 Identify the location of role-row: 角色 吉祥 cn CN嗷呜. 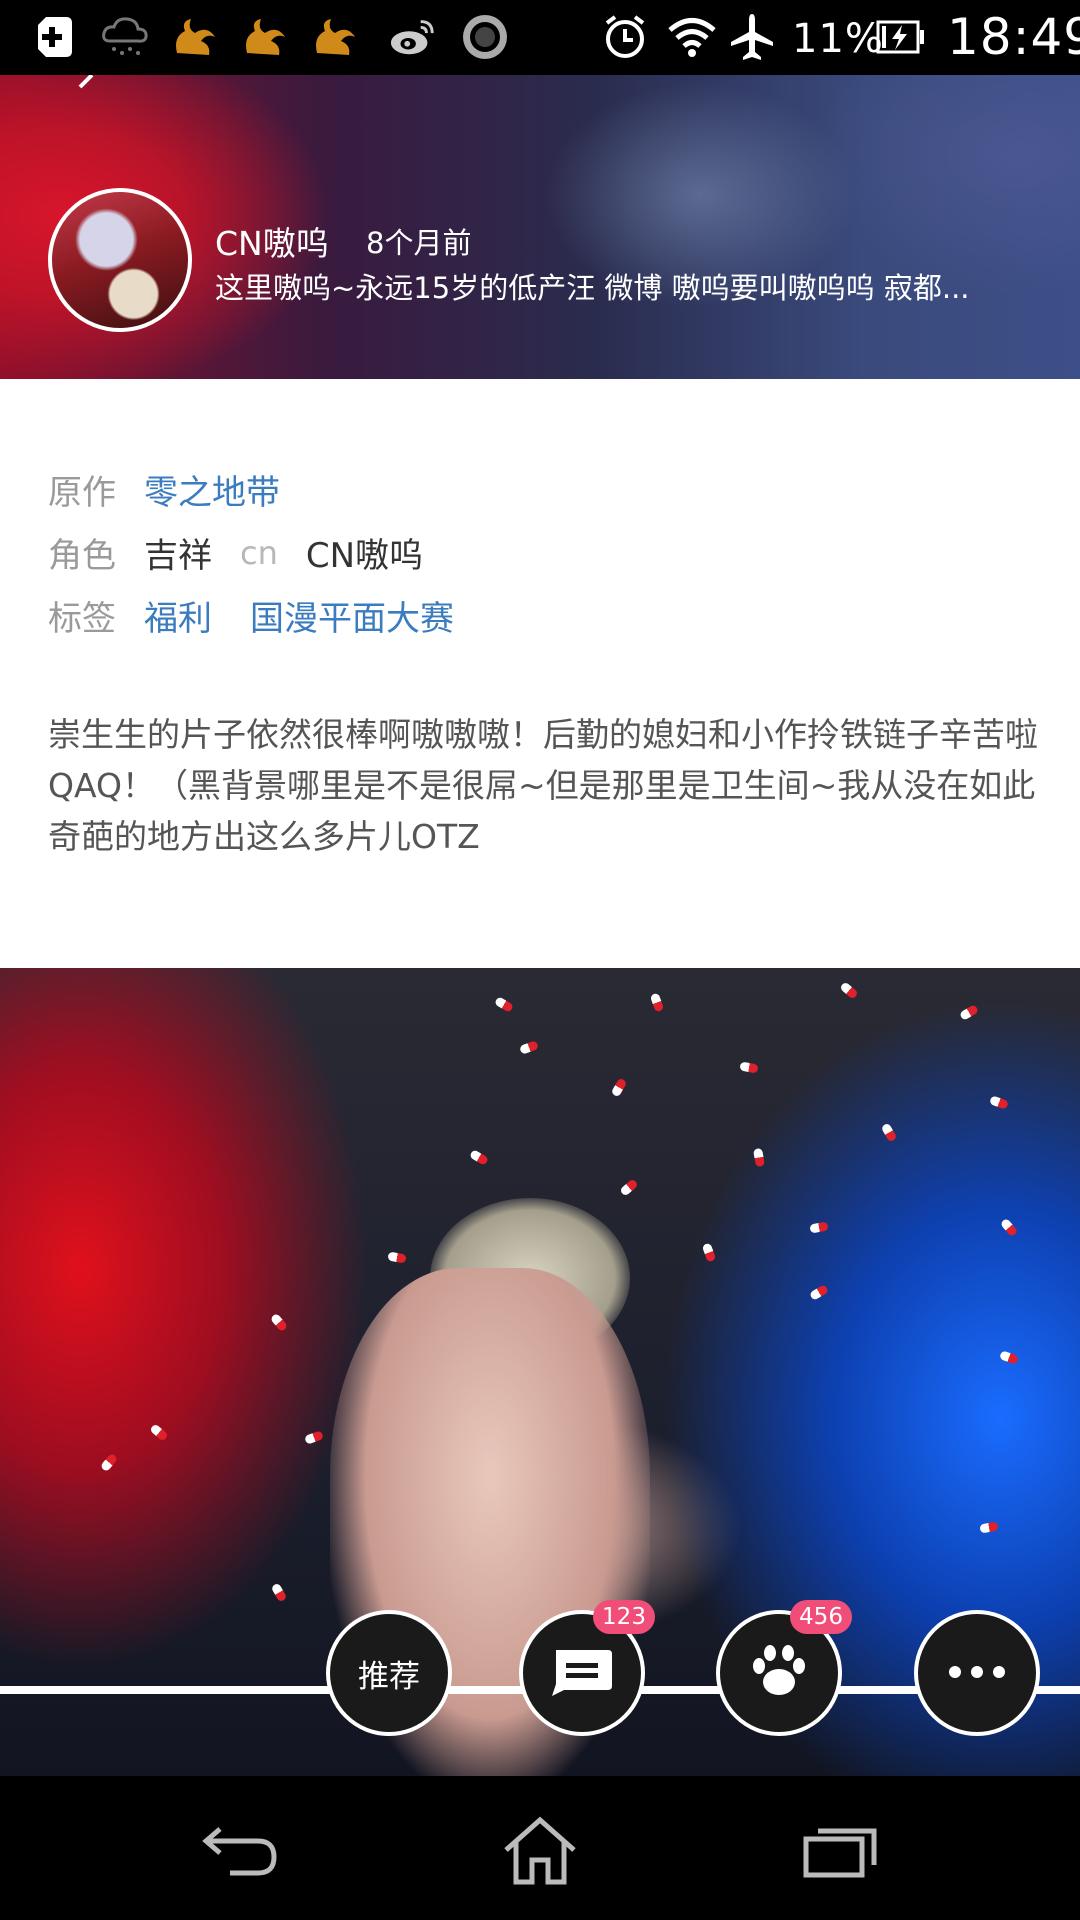
(235, 552).